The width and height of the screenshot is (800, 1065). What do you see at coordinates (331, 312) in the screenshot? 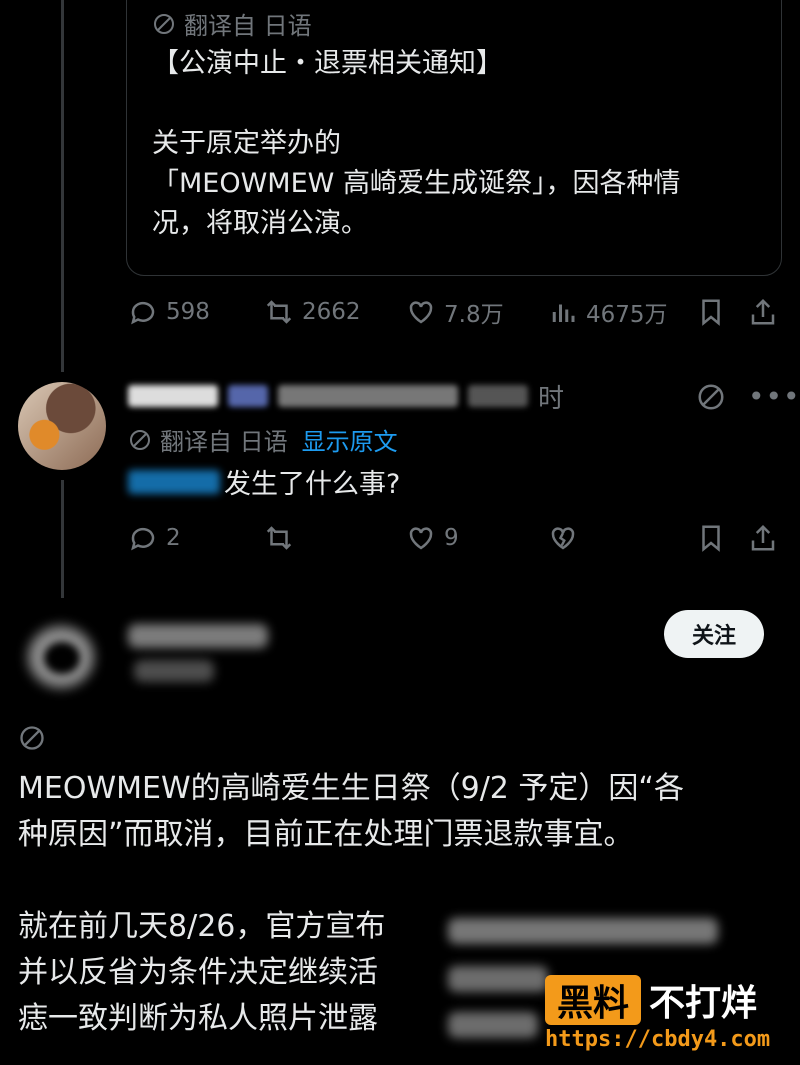
I see `repost-count: 2662` at bounding box center [331, 312].